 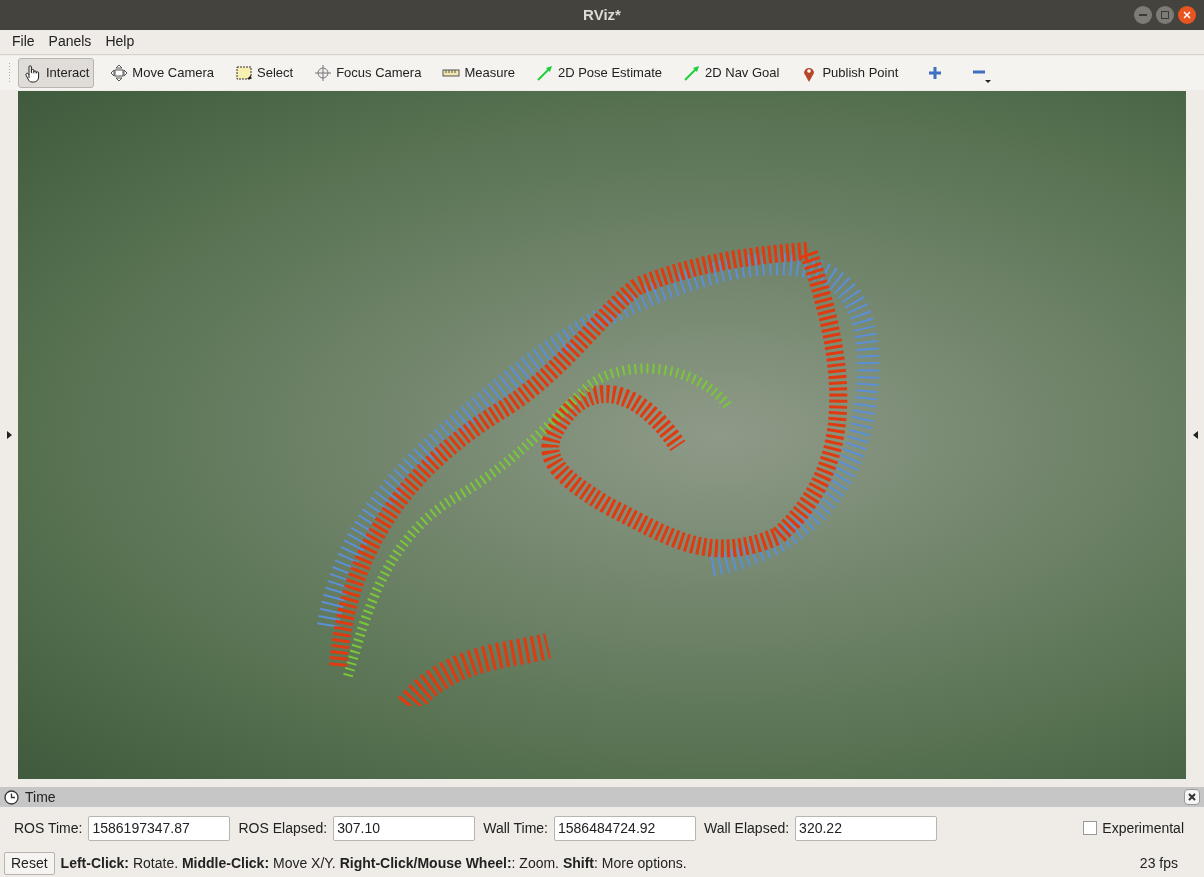 What do you see at coordinates (404, 828) in the screenshot?
I see `time-field: 307.10` at bounding box center [404, 828].